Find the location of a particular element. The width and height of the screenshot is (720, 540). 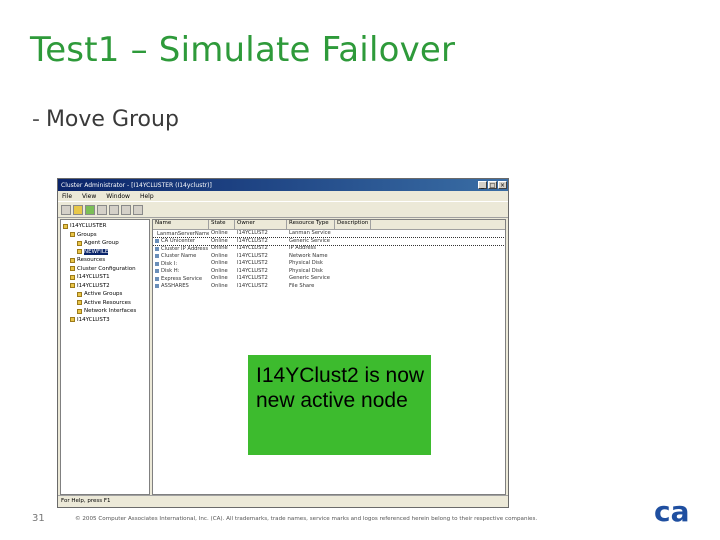

resource-name: Disk H: is located at coordinates (170, 271).